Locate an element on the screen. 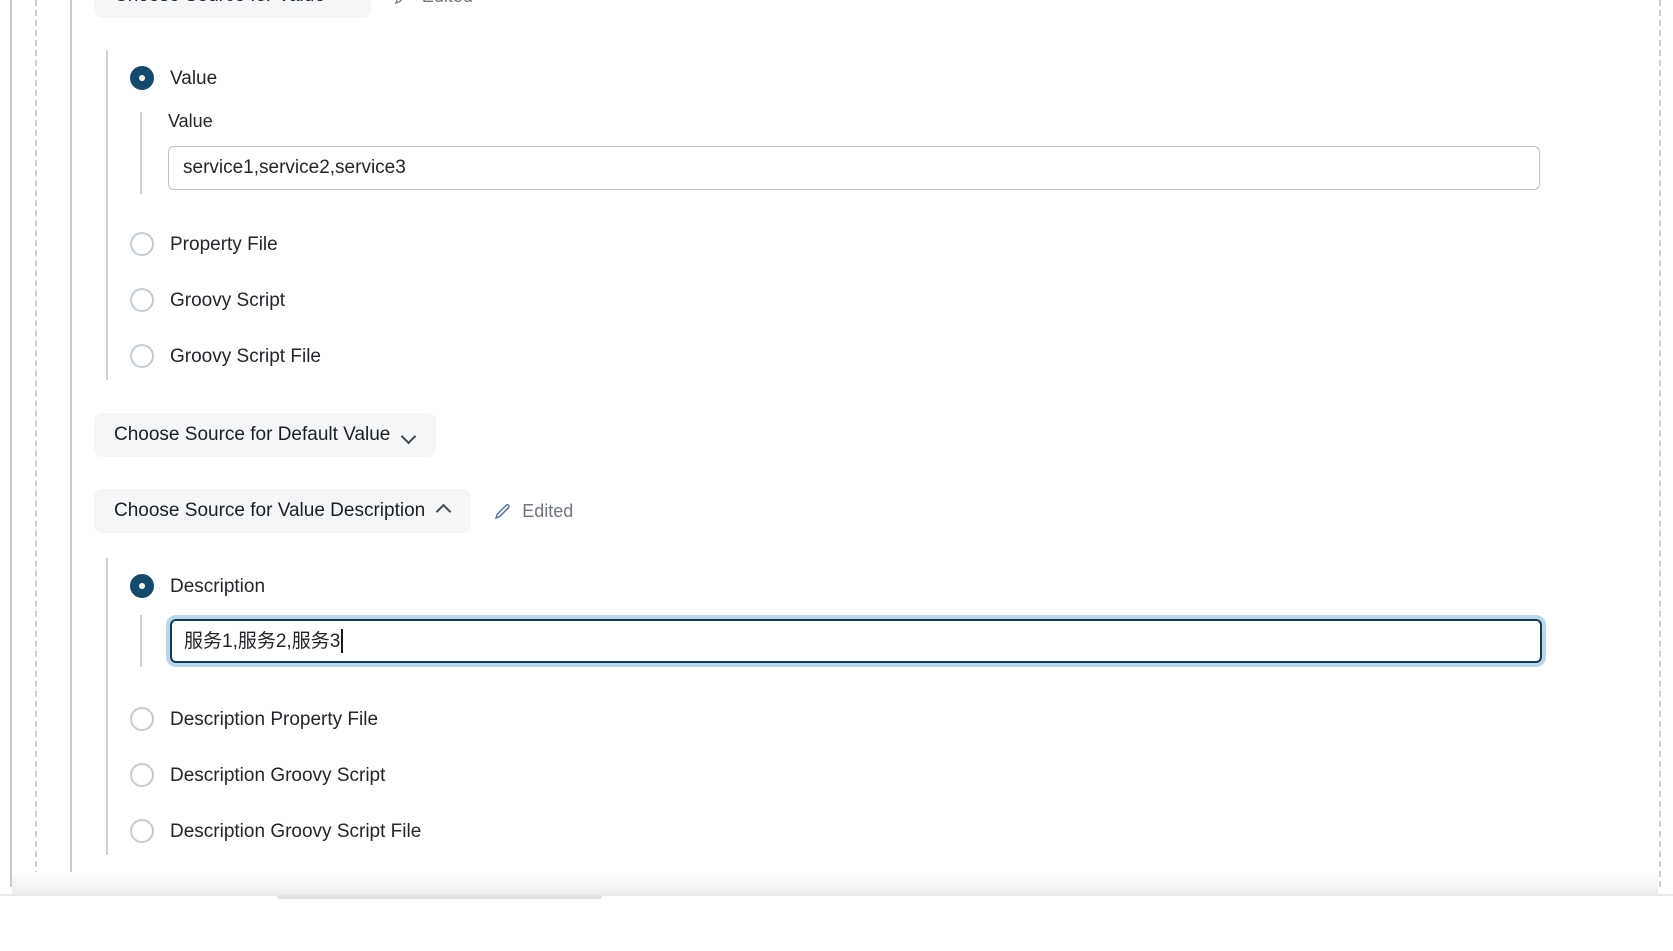  radio-indicator-property-file is located at coordinates (142, 244).